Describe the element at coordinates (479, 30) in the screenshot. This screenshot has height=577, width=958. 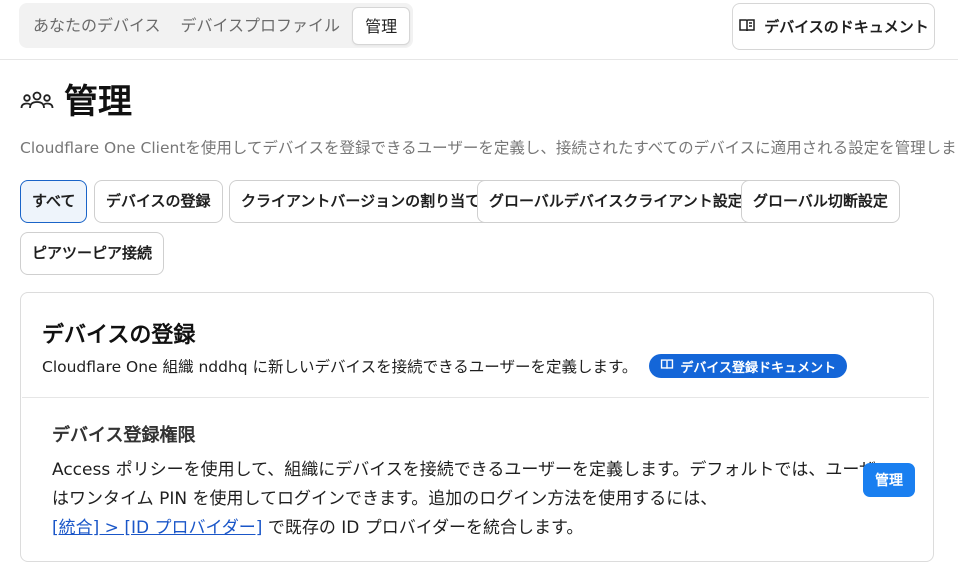
I see `top-bar: あなたのデバイス デバイスプロファイル 管理 デバイスのドキュメント` at that location.